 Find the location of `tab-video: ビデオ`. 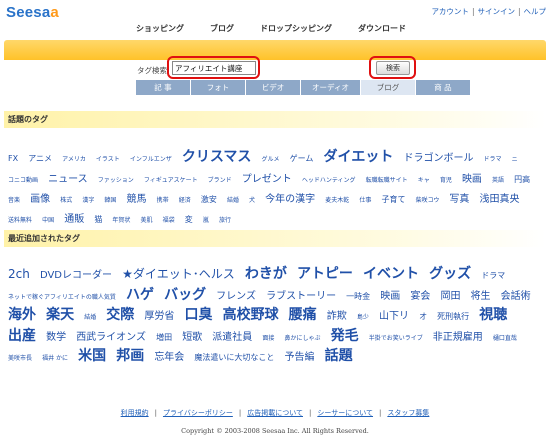

tab-video: ビデオ is located at coordinates (273, 87).